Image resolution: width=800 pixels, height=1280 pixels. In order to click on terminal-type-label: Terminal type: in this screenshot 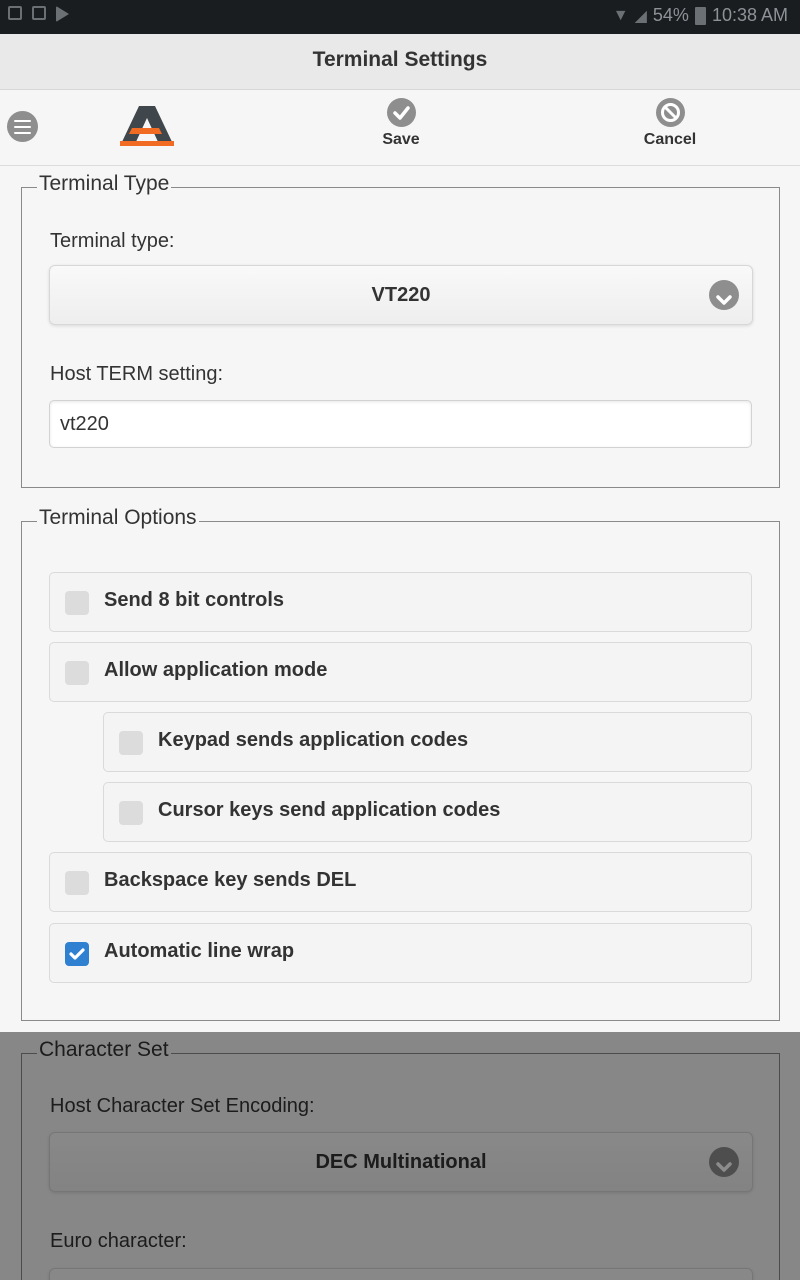, I will do `click(112, 241)`.